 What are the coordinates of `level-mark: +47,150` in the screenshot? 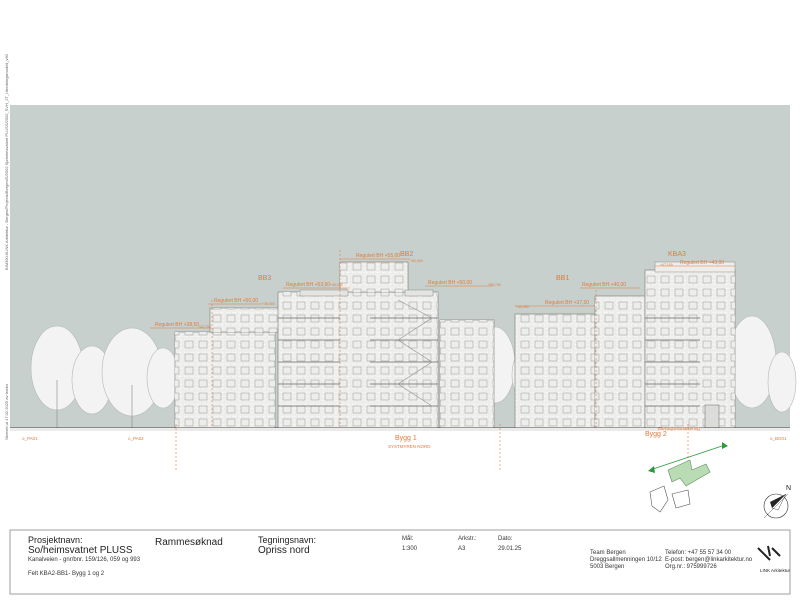 It's located at (666, 265).